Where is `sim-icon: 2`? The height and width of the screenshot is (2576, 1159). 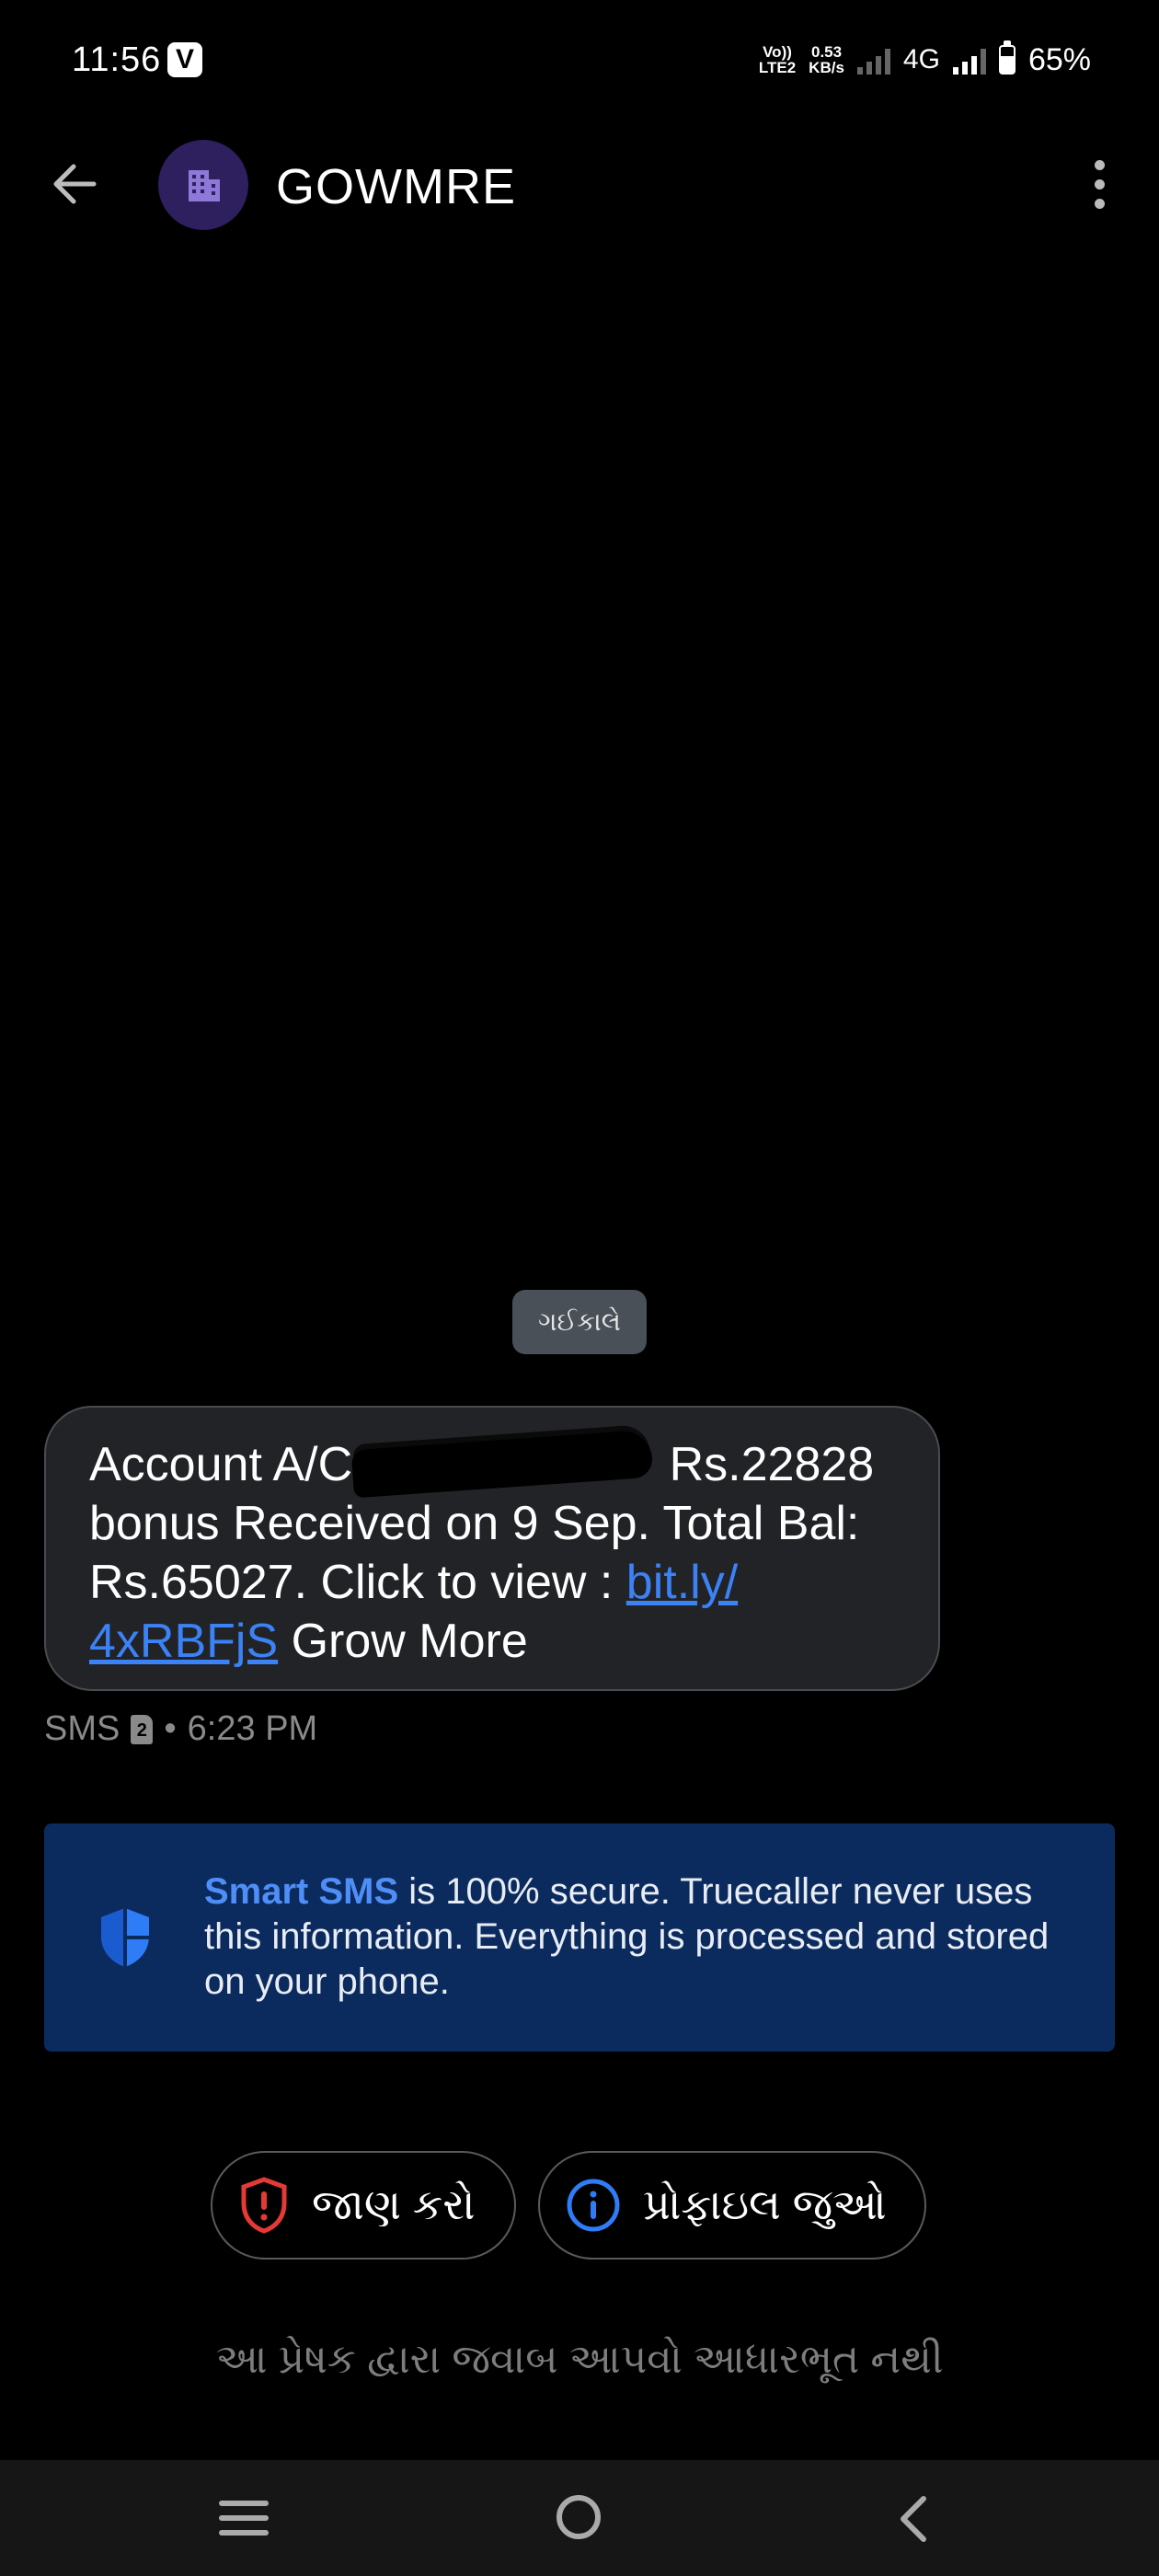 sim-icon: 2 is located at coordinates (142, 1729).